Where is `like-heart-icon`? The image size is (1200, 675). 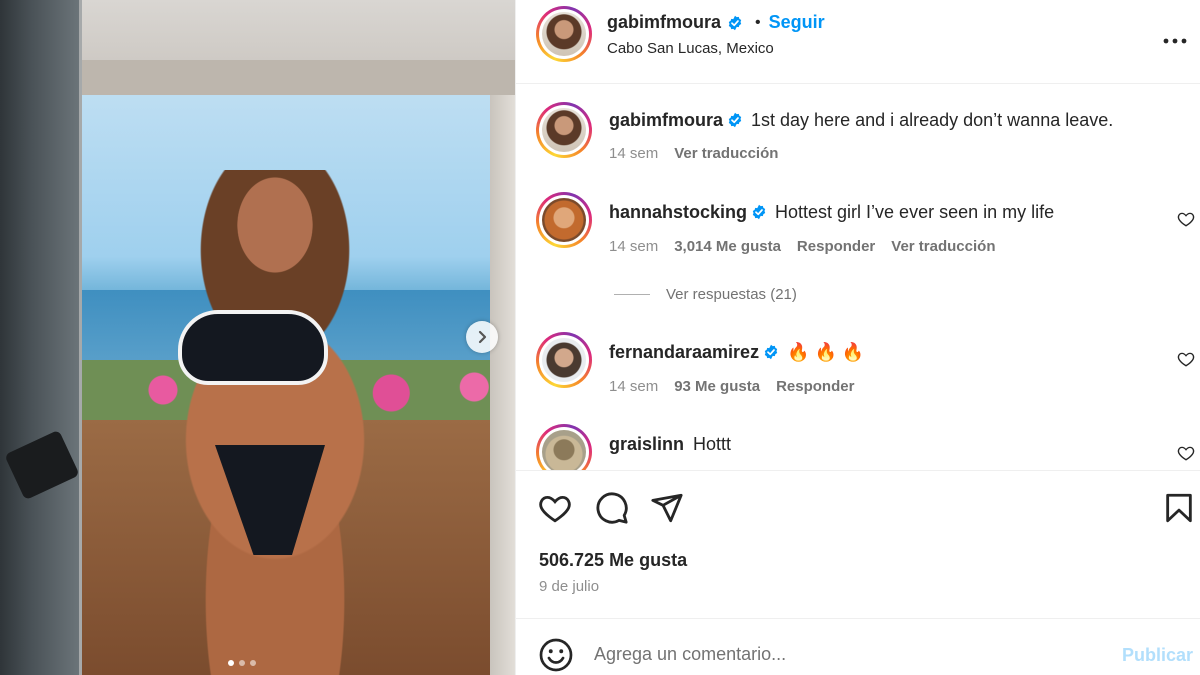 like-heart-icon is located at coordinates (555, 508).